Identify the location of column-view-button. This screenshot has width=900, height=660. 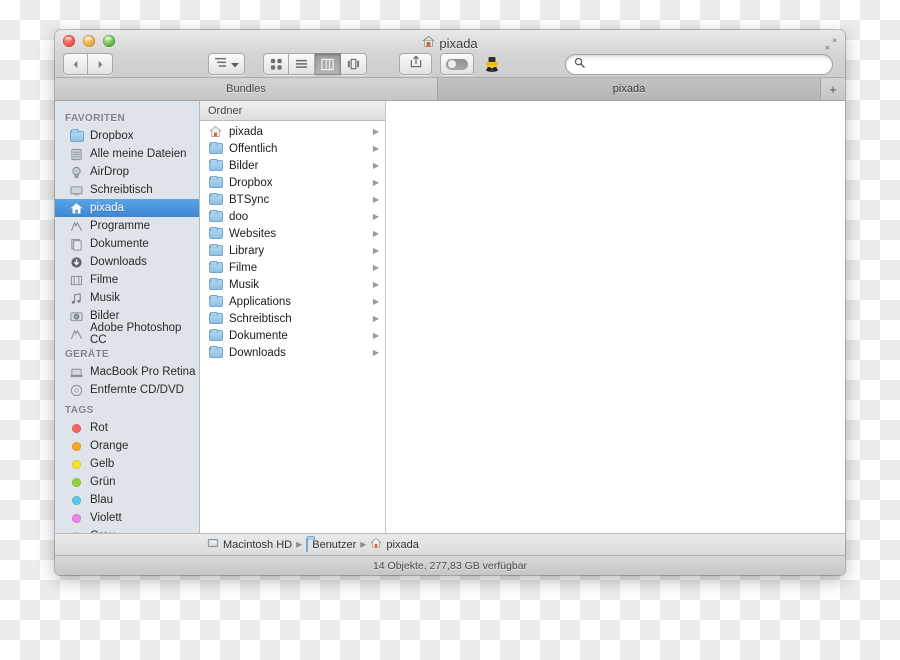
(328, 64).